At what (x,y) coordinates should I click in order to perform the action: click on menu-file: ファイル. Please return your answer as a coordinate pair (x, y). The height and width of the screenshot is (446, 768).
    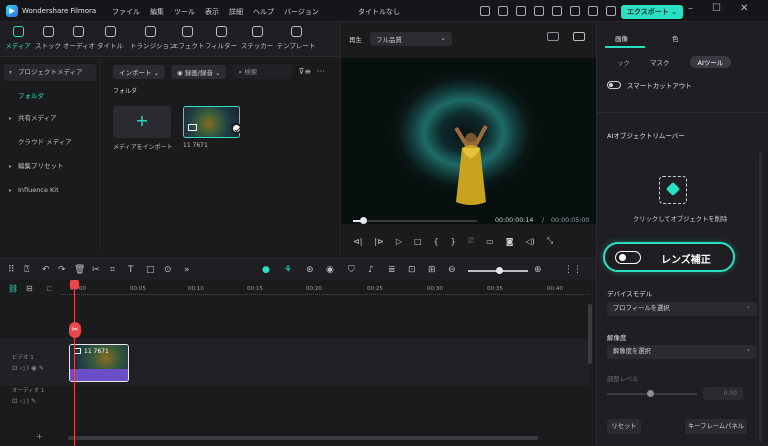
    Looking at the image, I should click on (126, 12).